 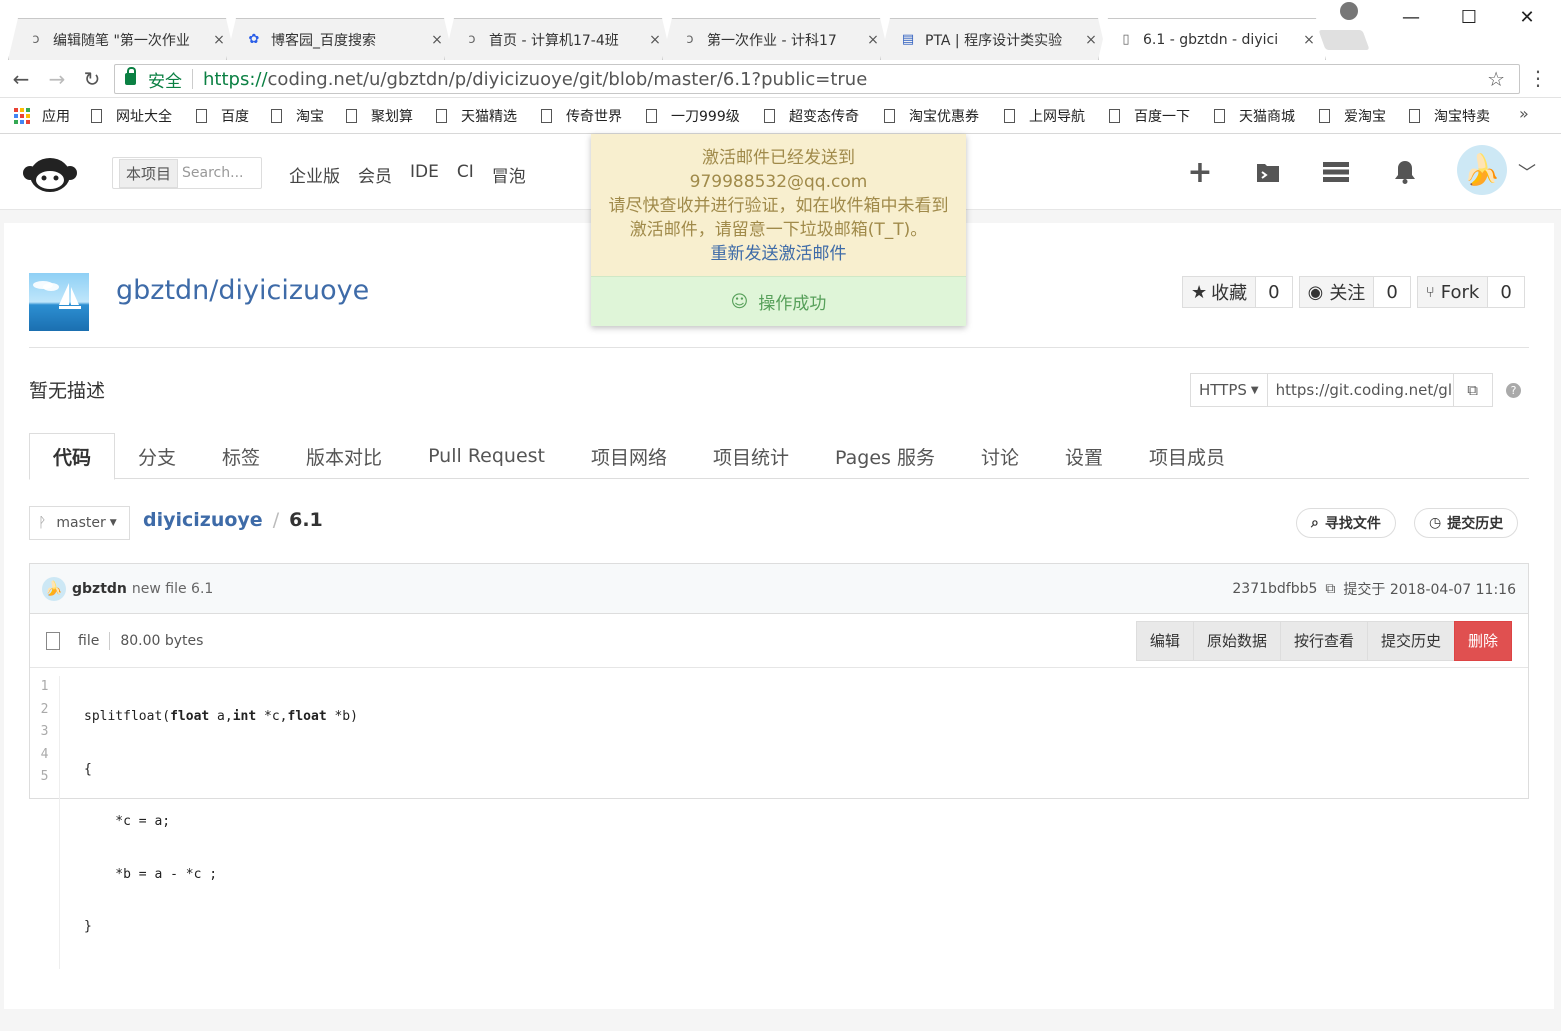 What do you see at coordinates (1149, 116) in the screenshot?
I see `bookmark-item: 百度一下` at bounding box center [1149, 116].